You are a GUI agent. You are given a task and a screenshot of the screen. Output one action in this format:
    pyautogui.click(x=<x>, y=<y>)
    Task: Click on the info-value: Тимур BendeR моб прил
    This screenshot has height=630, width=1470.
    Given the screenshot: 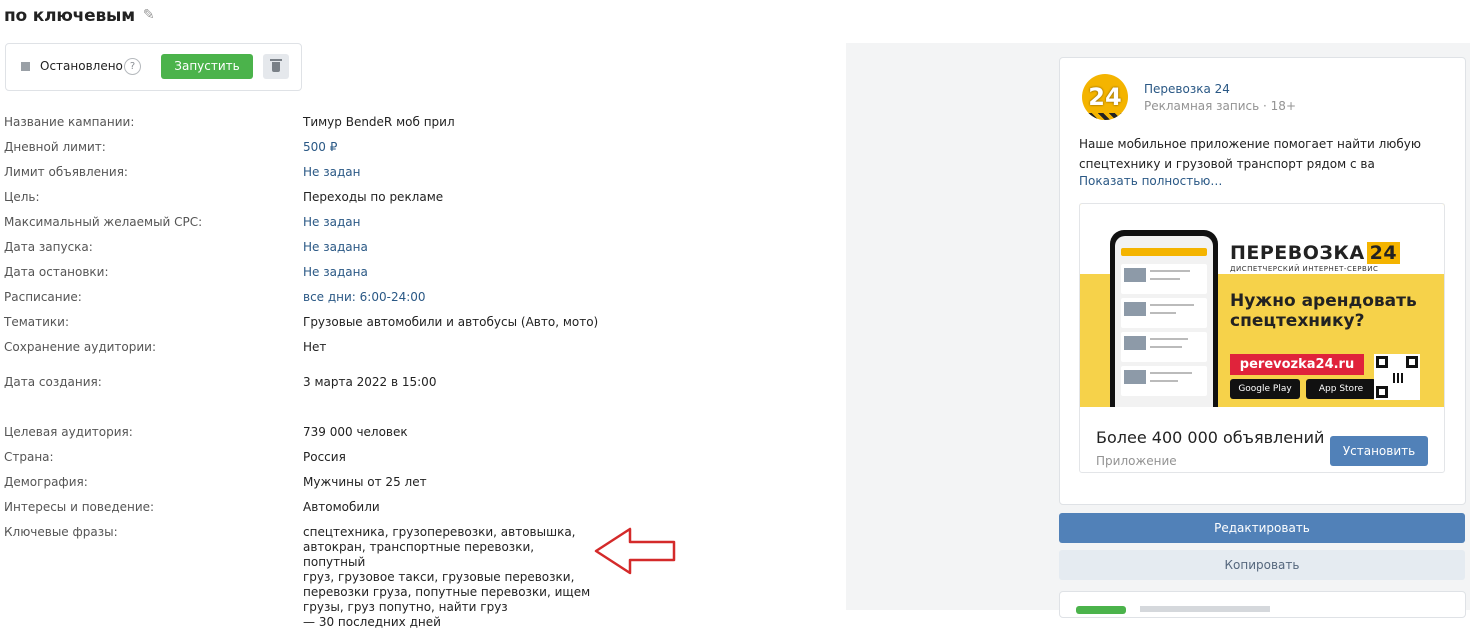 What is the action you would take?
    pyautogui.click(x=379, y=122)
    